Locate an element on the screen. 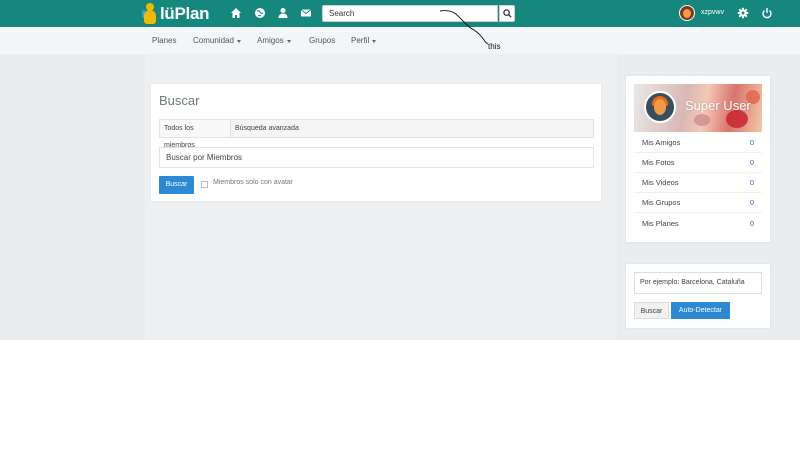 This screenshot has height=453, width=800. mail-icon is located at coordinates (306, 13).